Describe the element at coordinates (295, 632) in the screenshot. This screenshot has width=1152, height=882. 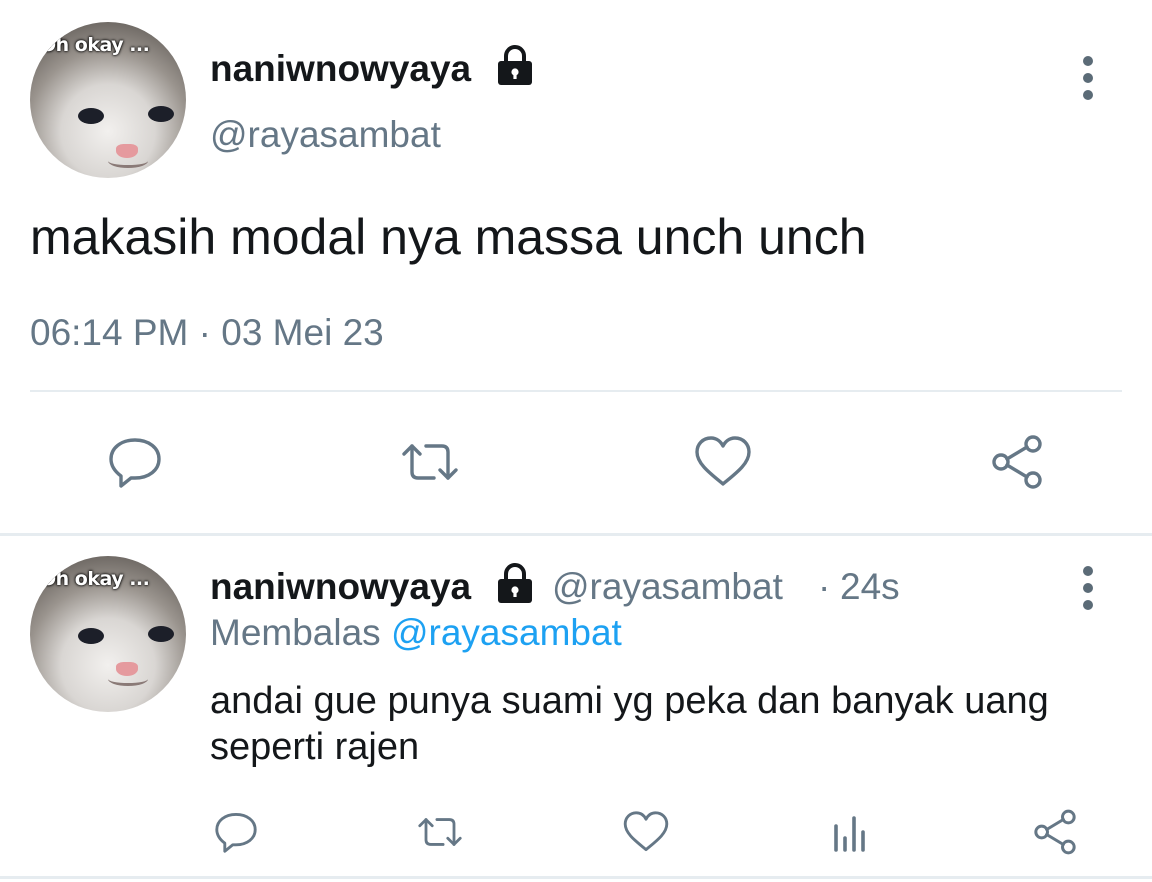
I see `replying-label: Membalas` at that location.